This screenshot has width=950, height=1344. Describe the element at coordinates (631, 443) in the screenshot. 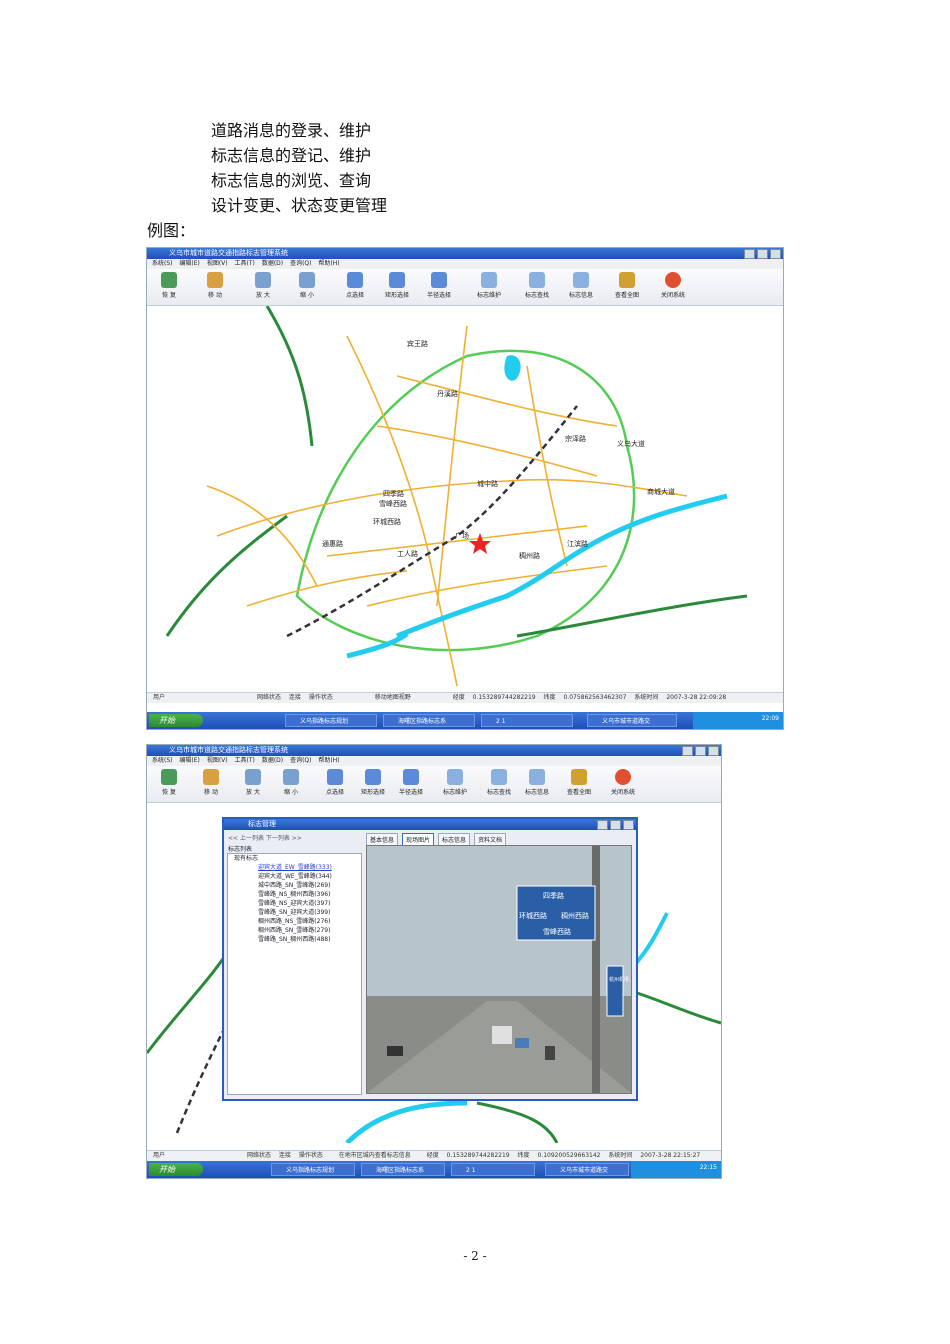

I see `map-label: 义乌大道` at that location.